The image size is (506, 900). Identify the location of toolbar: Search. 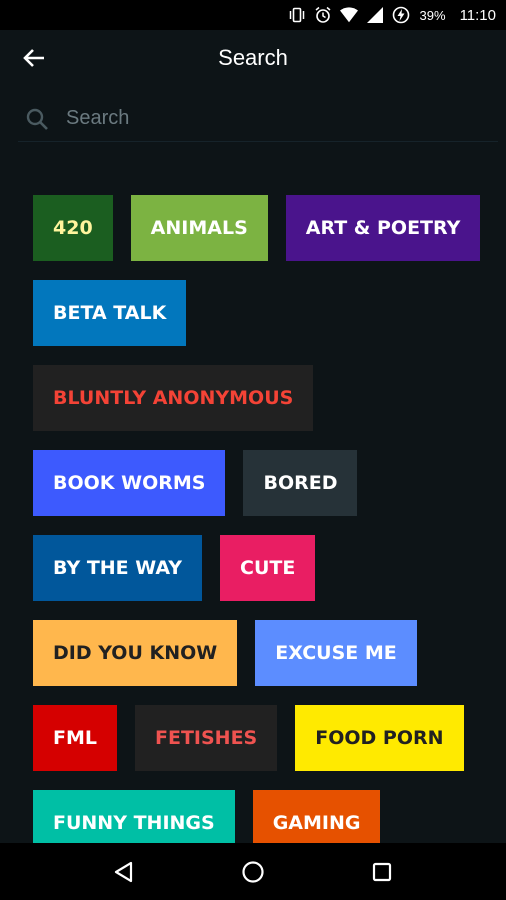
(253, 58).